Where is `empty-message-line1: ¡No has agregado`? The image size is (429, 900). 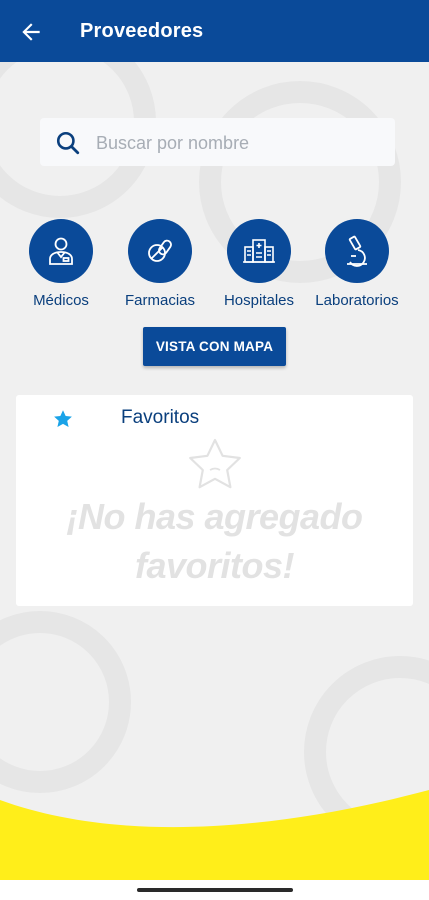
empty-message-line1: ¡No has agregado is located at coordinates (214, 516).